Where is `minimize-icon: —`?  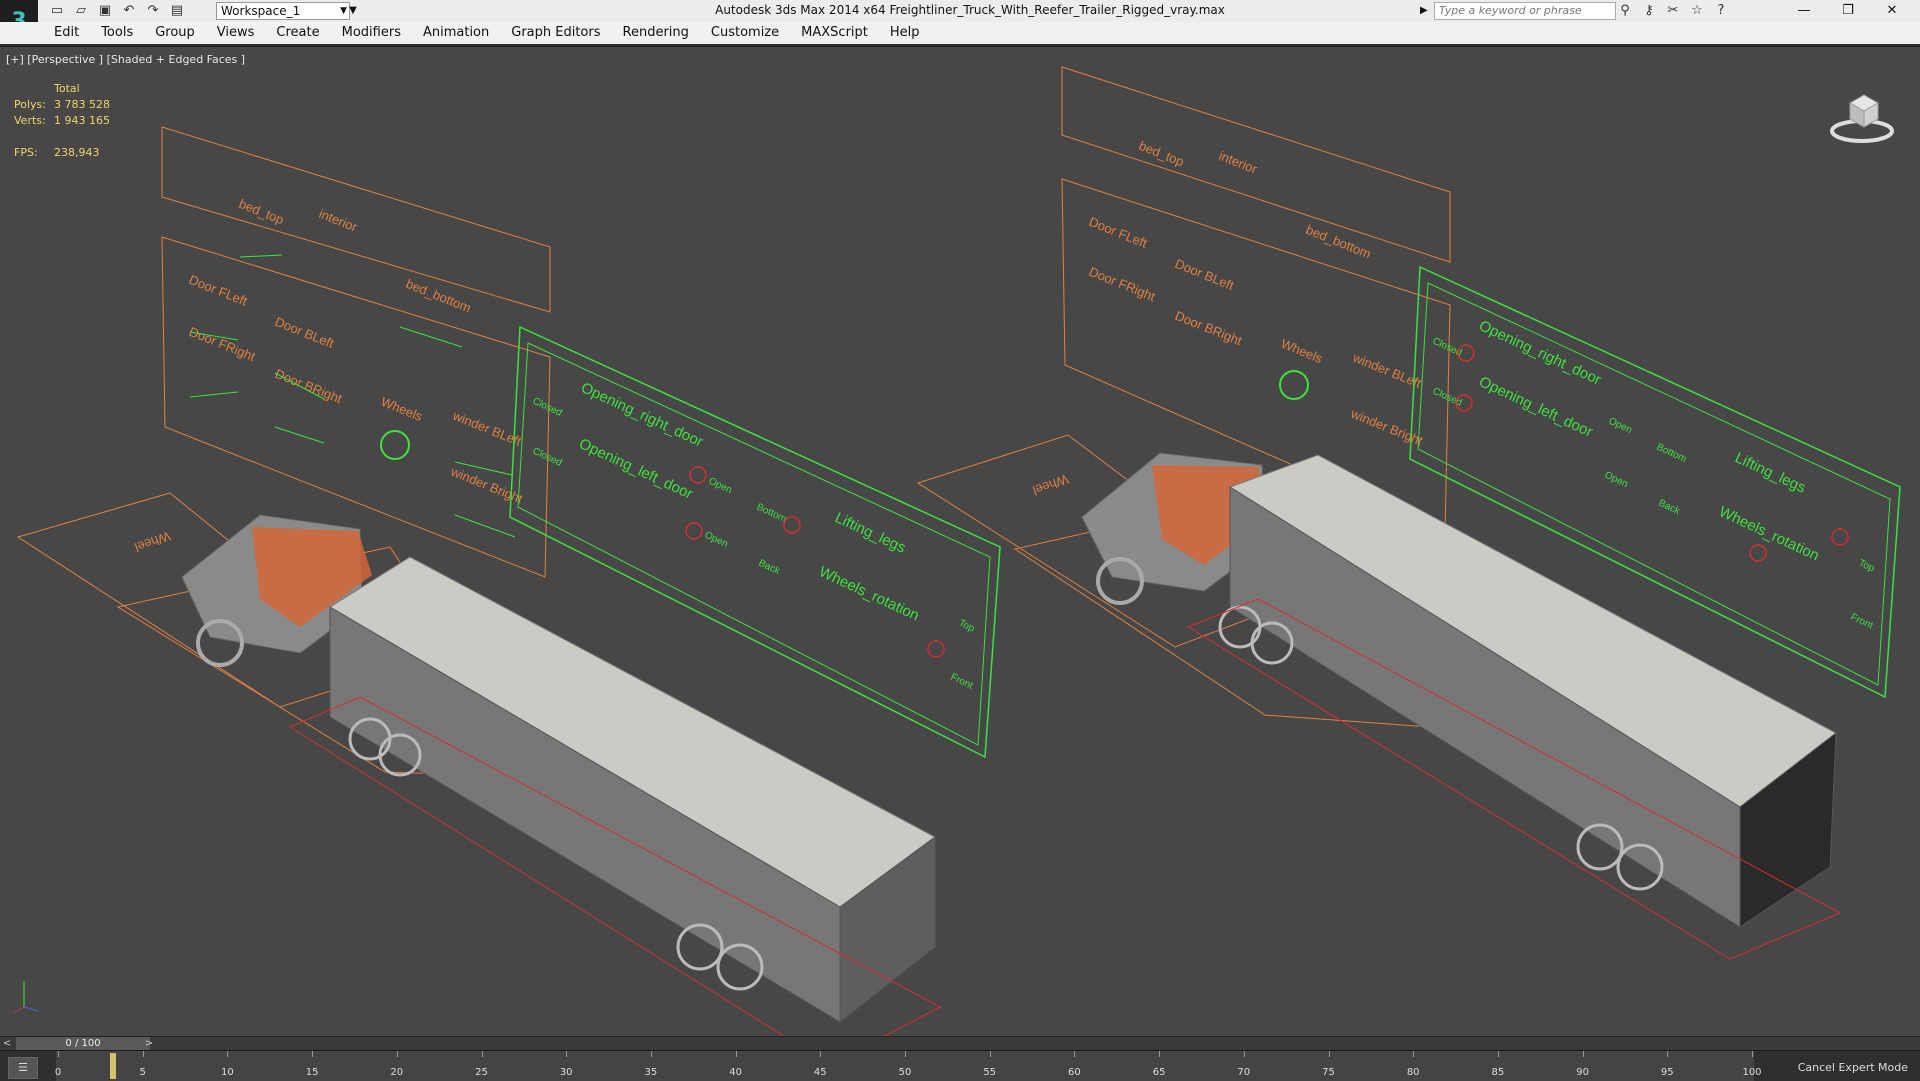
minimize-icon: — is located at coordinates (1804, 11).